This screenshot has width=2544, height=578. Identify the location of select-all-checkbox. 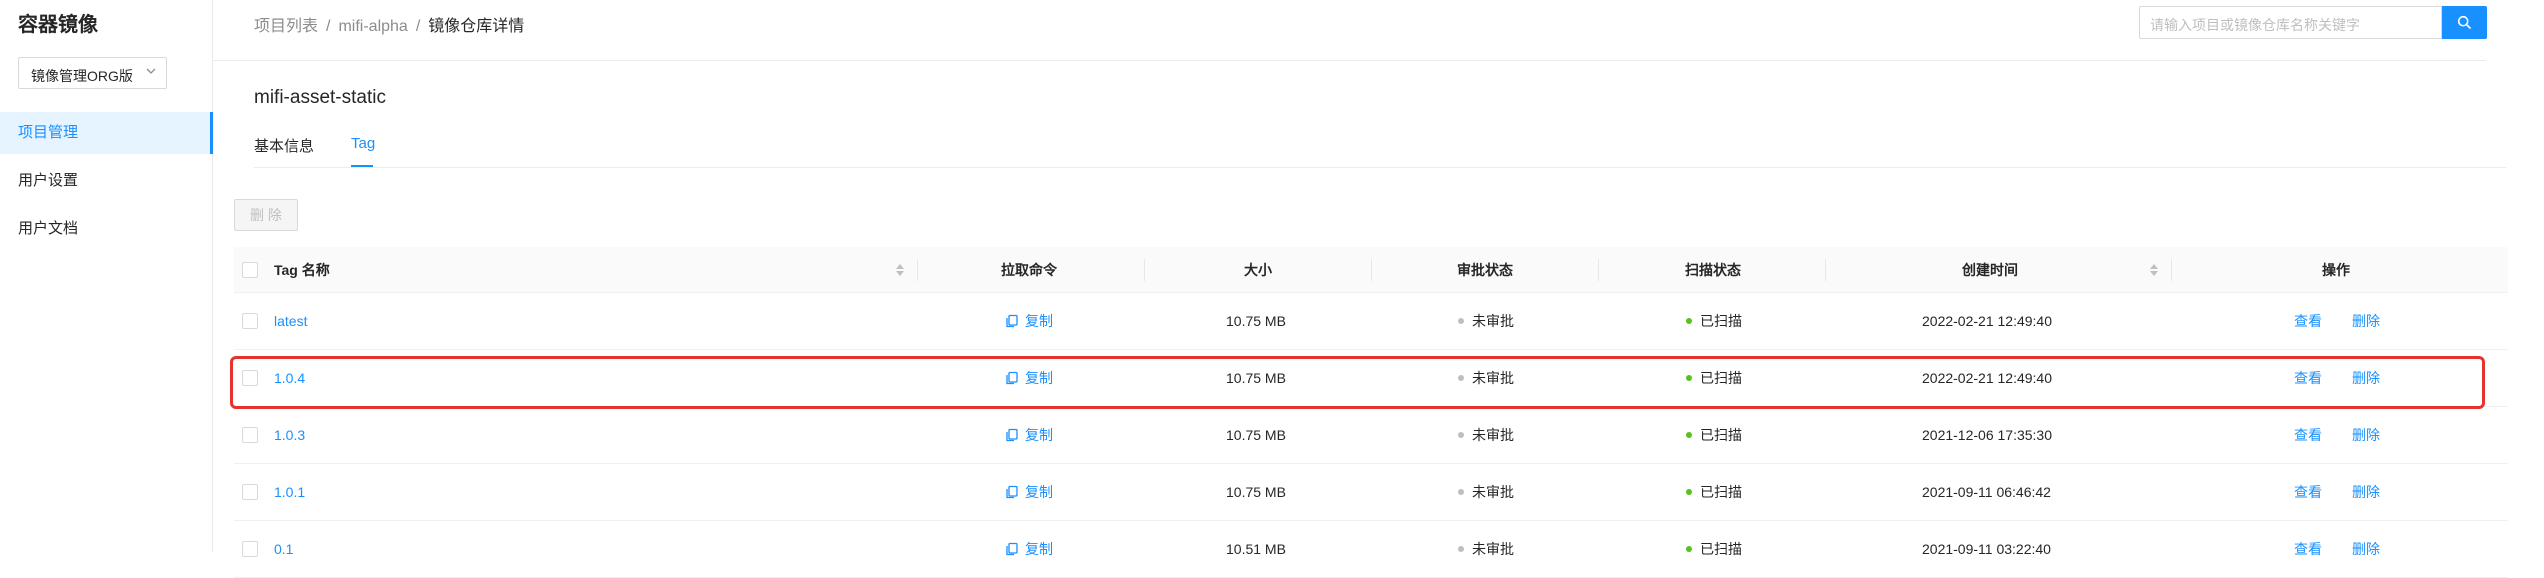
(250, 269).